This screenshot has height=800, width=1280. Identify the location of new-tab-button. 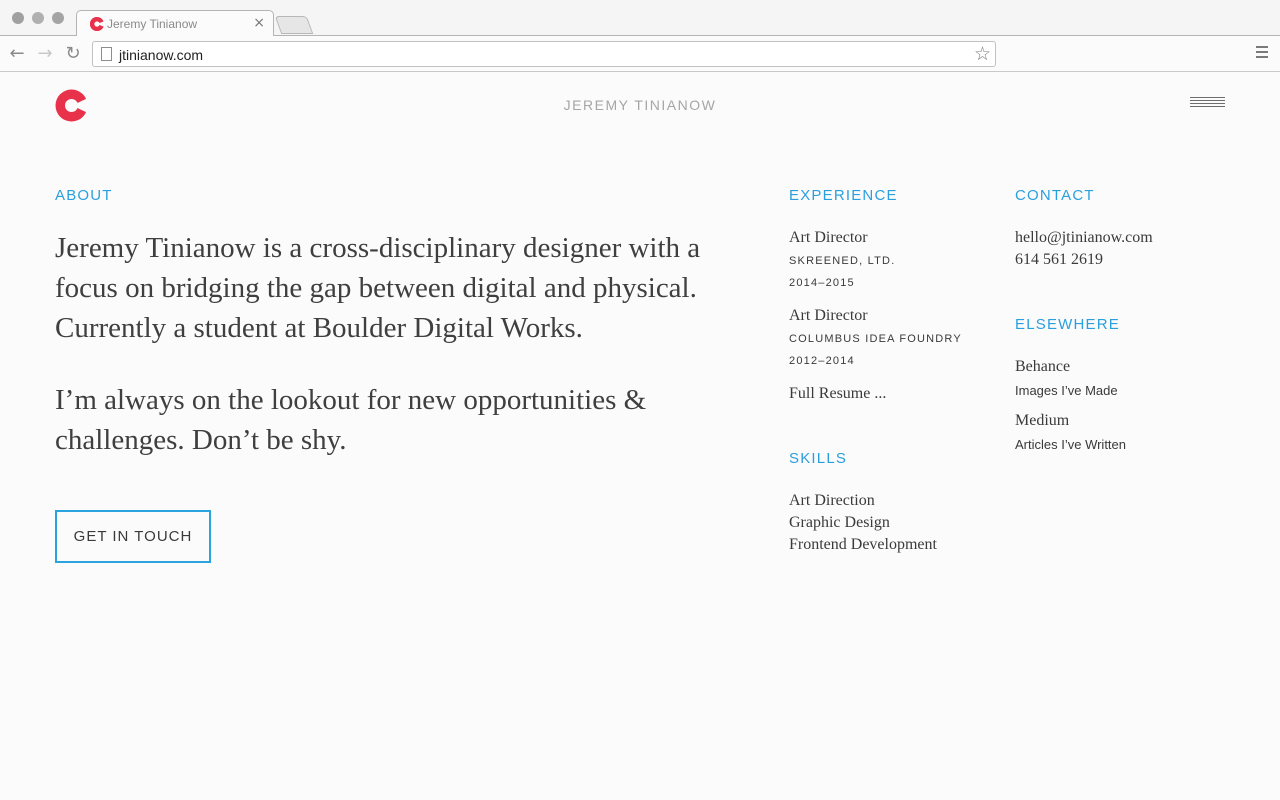
(294, 25).